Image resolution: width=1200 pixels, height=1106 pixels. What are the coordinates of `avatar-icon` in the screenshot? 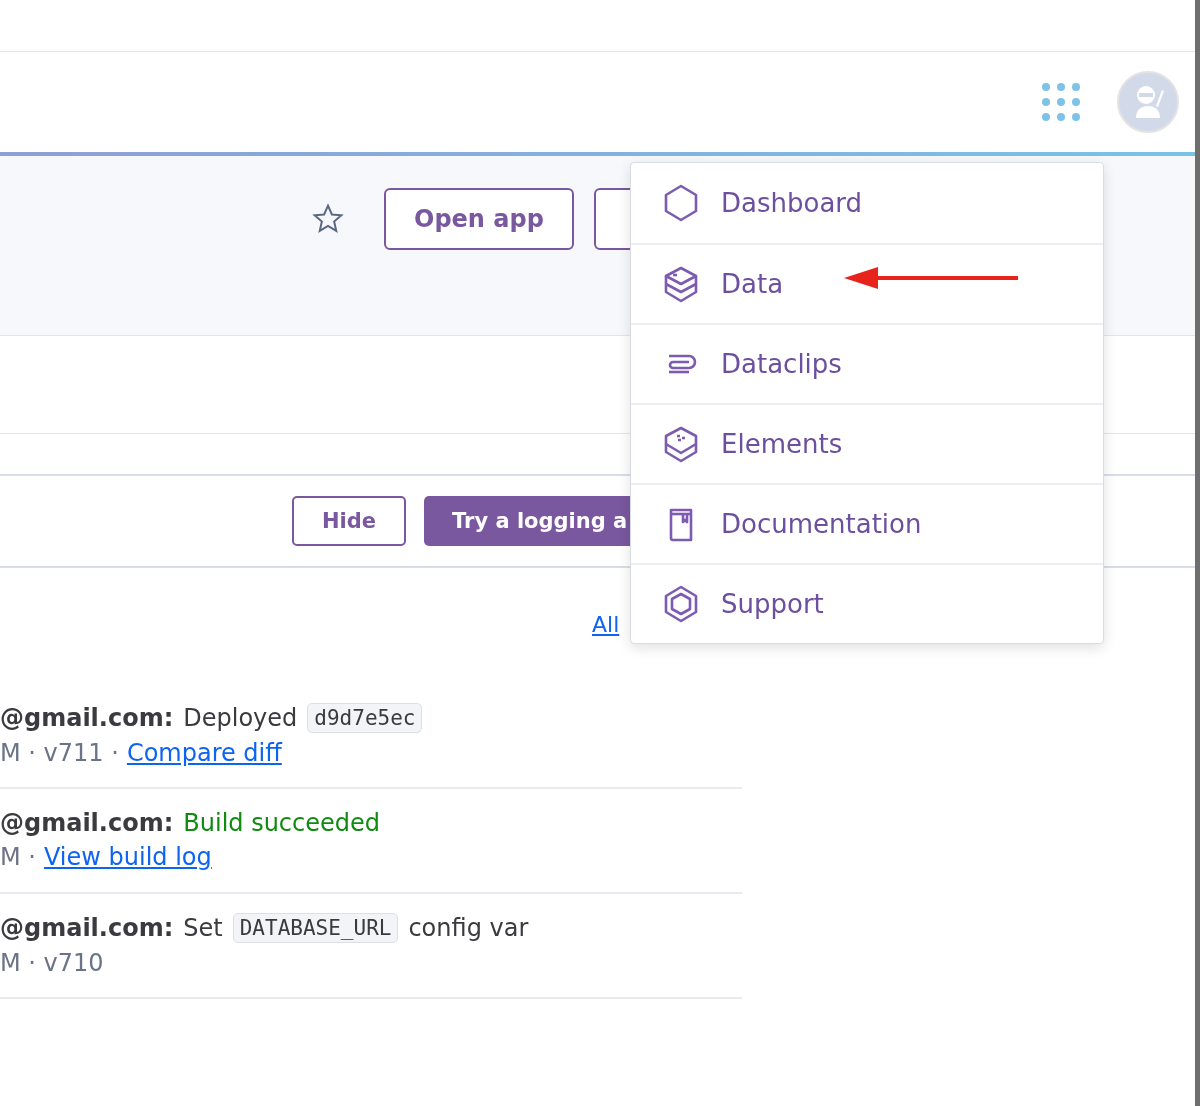 It's located at (1148, 102).